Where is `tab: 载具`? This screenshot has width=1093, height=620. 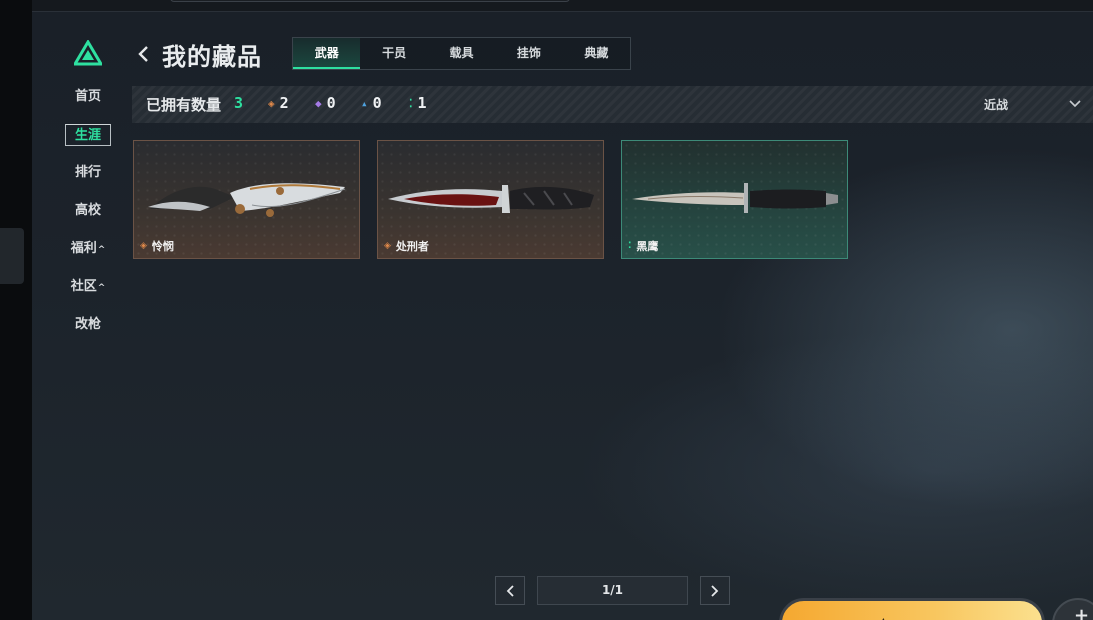 tab: 载具 is located at coordinates (461, 53).